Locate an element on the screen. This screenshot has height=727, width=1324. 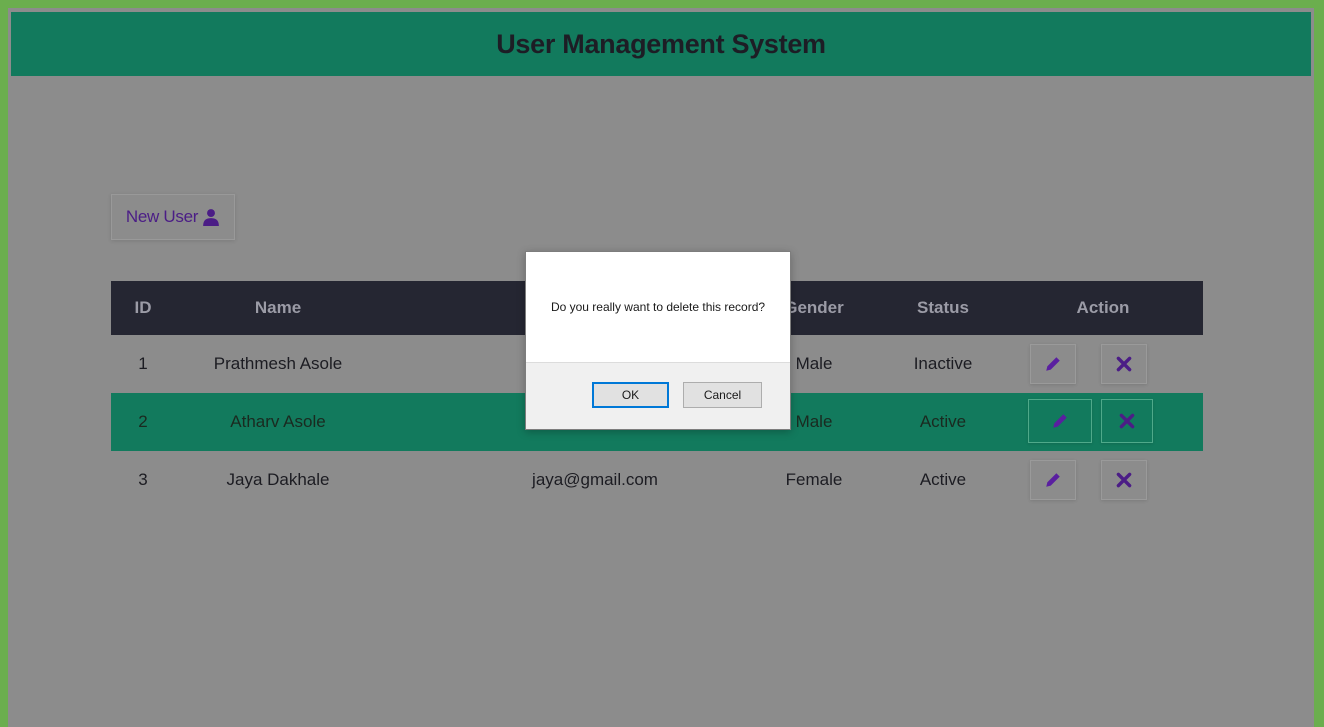
column-header-status: Status is located at coordinates (943, 307).